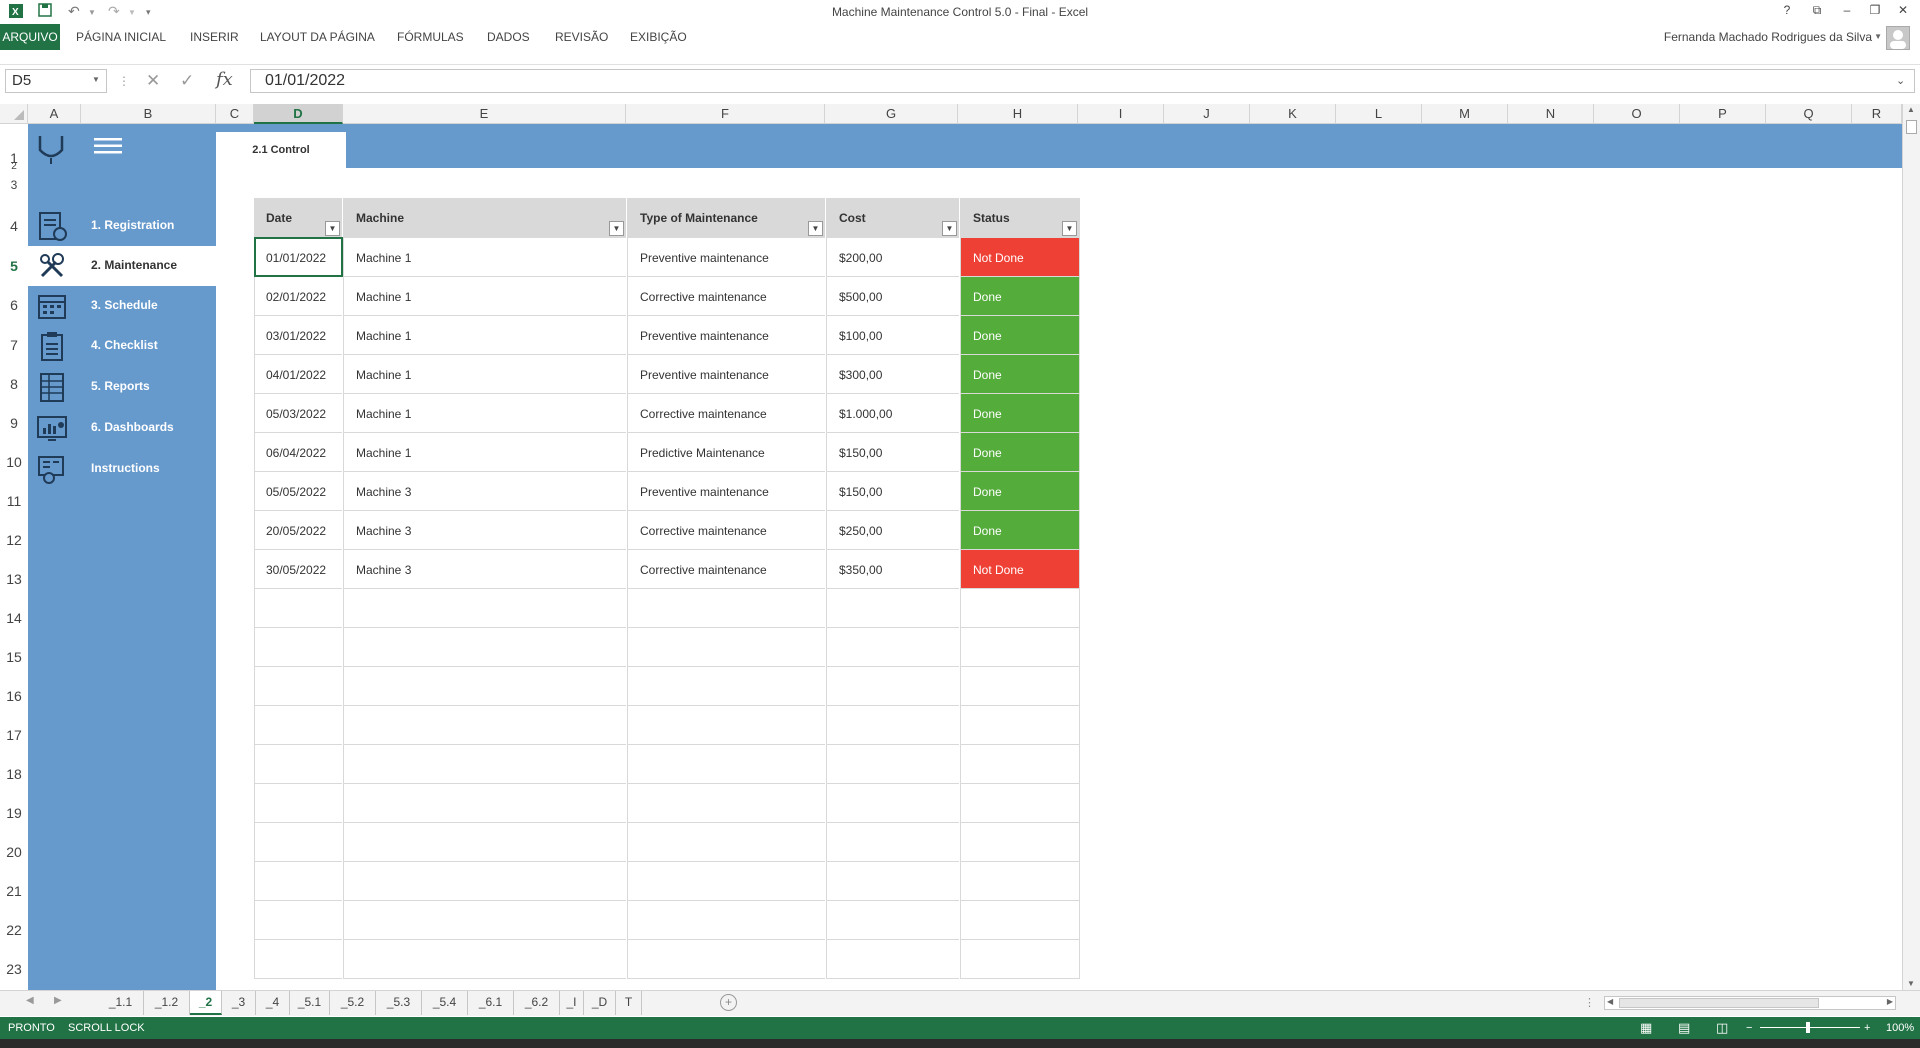 Image resolution: width=1920 pixels, height=1048 pixels. Describe the element at coordinates (14, 540) in the screenshot. I see `row-header: 12` at that location.